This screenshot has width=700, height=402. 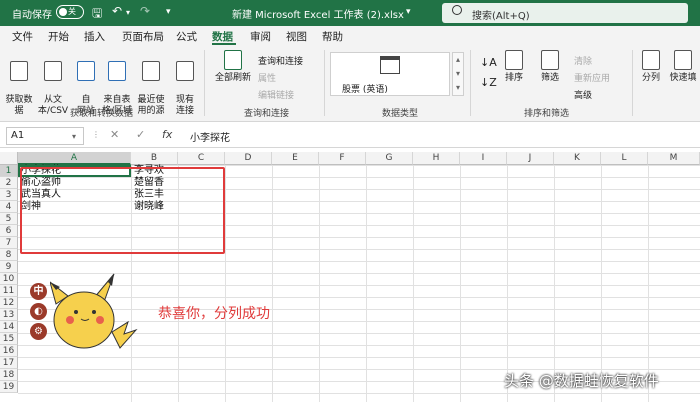 I want to click on tab-file: 文件, so click(x=22, y=36).